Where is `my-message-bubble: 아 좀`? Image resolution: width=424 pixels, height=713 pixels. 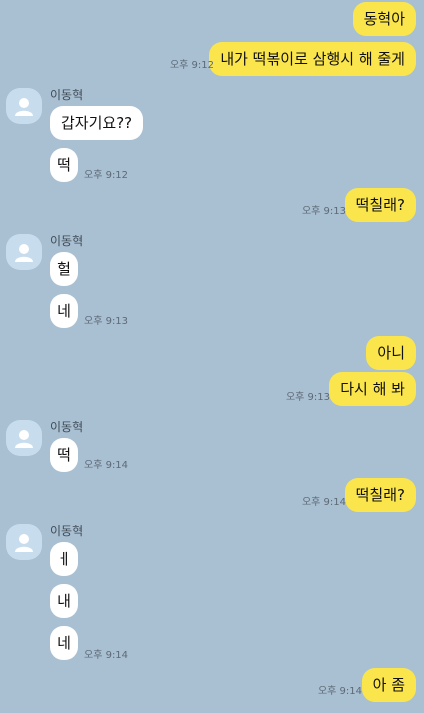 my-message-bubble: 아 좀 is located at coordinates (388, 685).